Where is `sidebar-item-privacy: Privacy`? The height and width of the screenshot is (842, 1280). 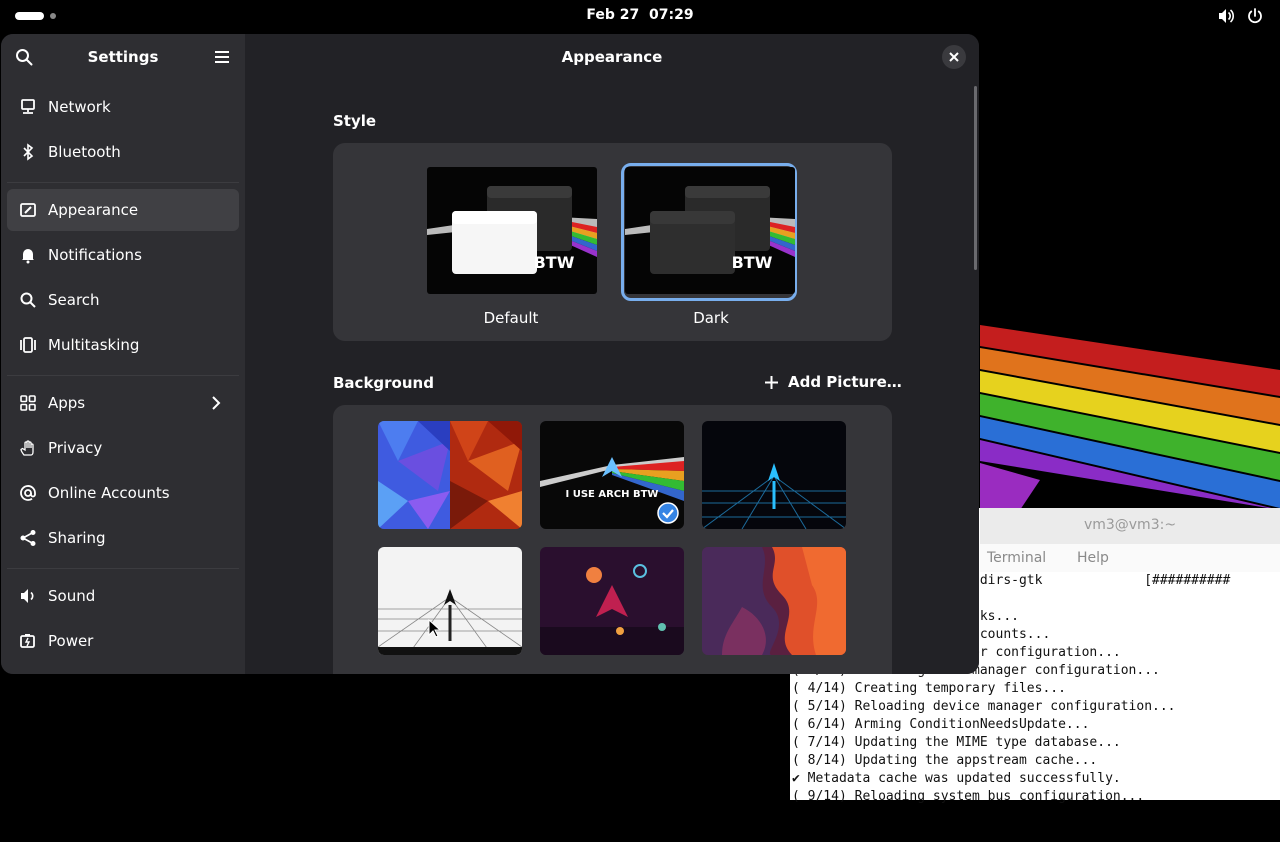
sidebar-item-privacy: Privacy is located at coordinates (123, 448).